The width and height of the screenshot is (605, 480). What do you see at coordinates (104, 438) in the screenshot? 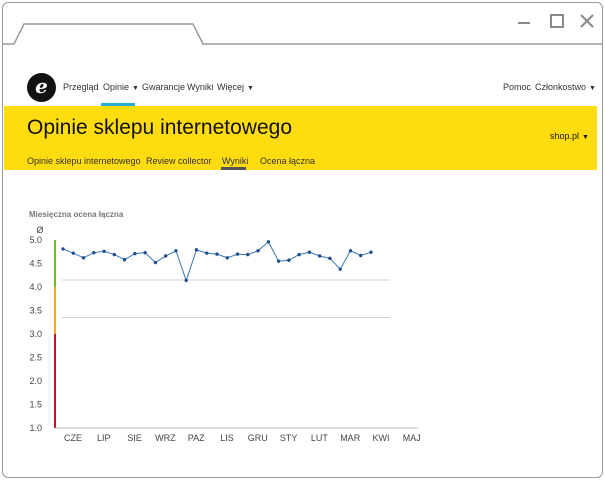
I see `x-tick-label: LIP` at bounding box center [104, 438].